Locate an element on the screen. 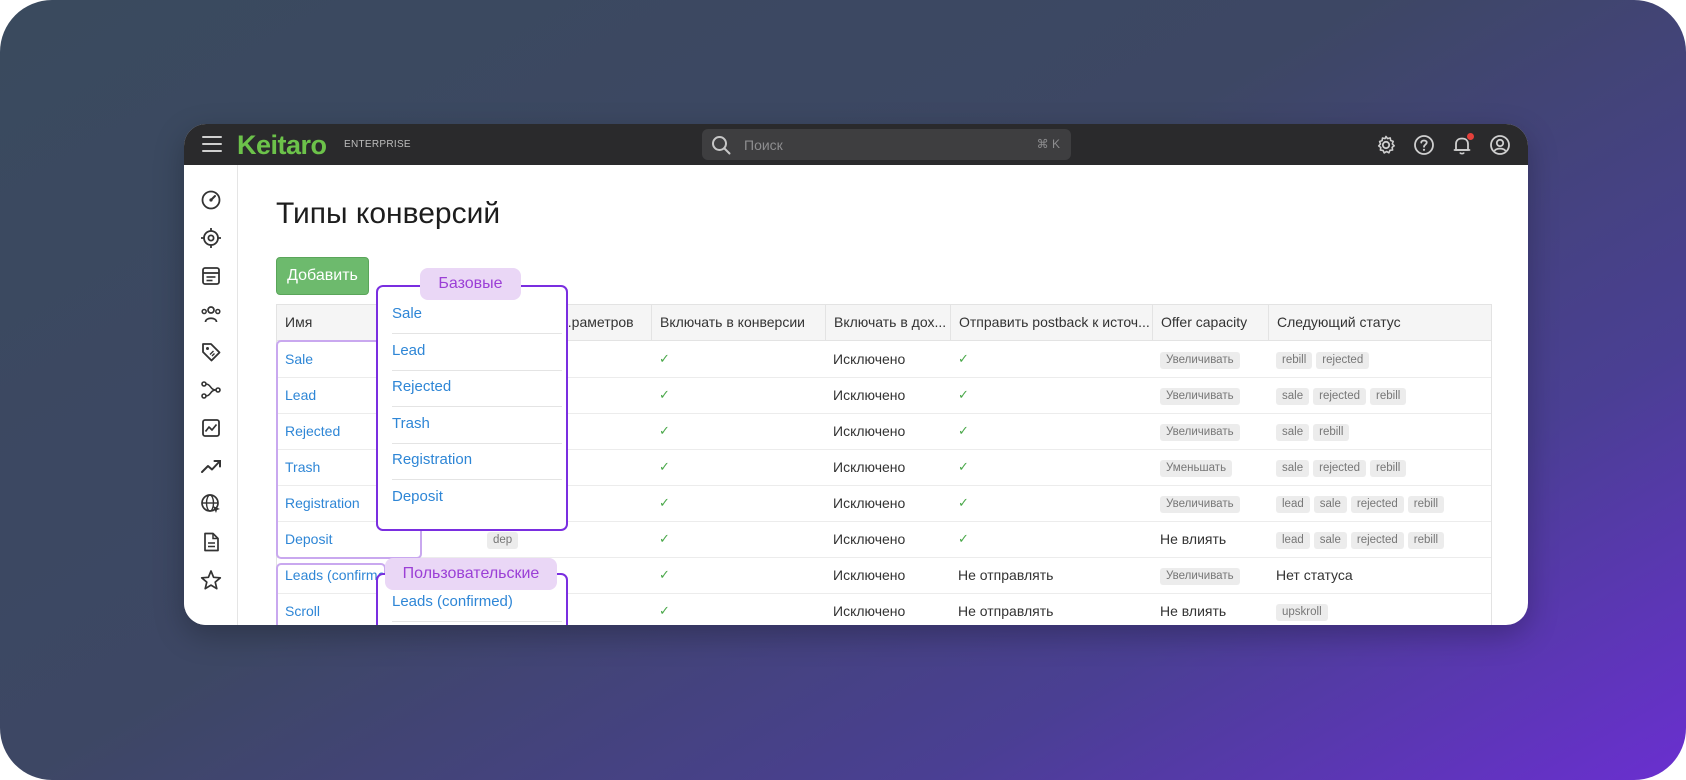  bell-icon is located at coordinates (1462, 144).